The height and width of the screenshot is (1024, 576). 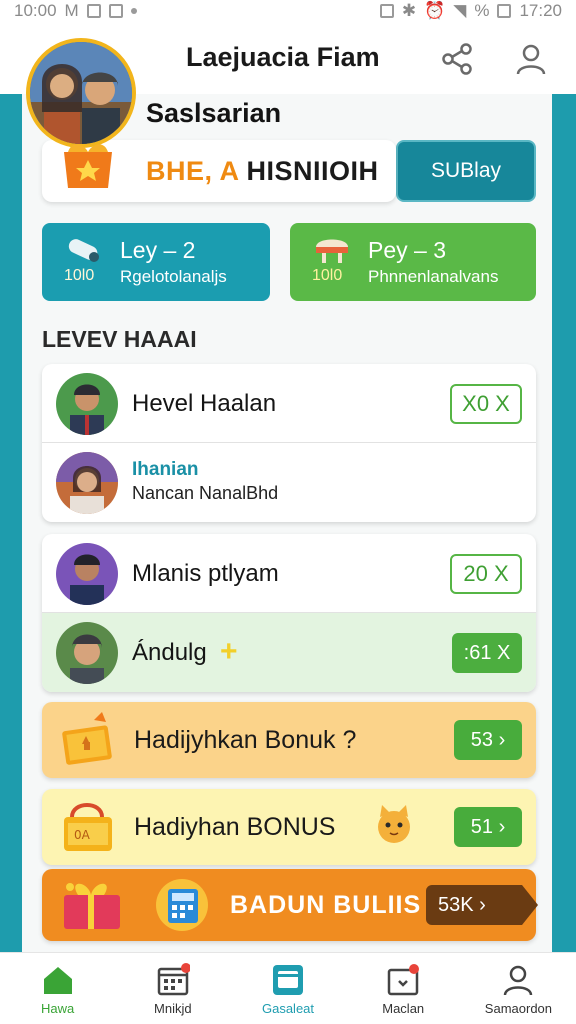 I want to click on frame-left, so click(x=11, y=524).